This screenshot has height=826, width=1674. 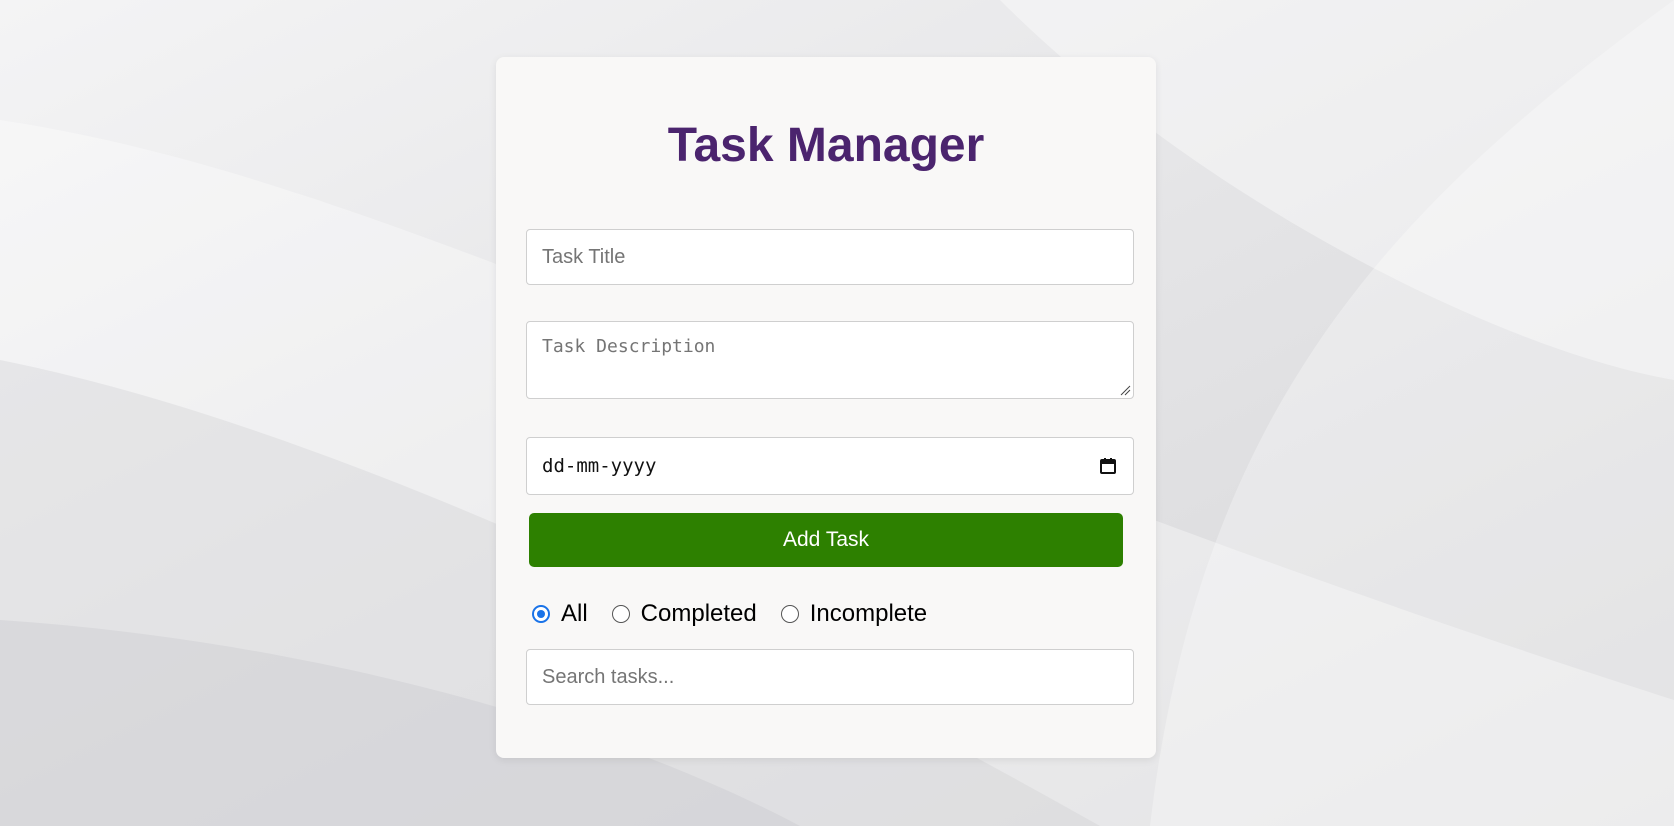 What do you see at coordinates (560, 614) in the screenshot?
I see `filter-all: All` at bounding box center [560, 614].